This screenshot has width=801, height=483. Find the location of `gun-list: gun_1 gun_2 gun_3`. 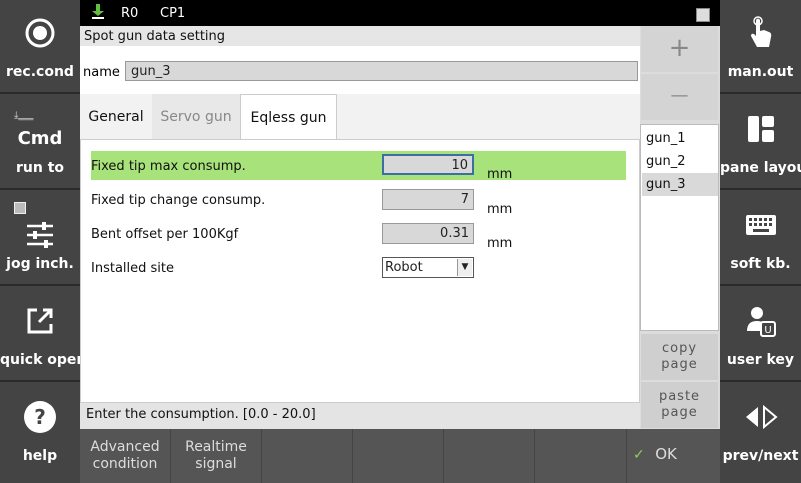

gun-list: gun_1 gun_2 gun_3 is located at coordinates (679, 227).